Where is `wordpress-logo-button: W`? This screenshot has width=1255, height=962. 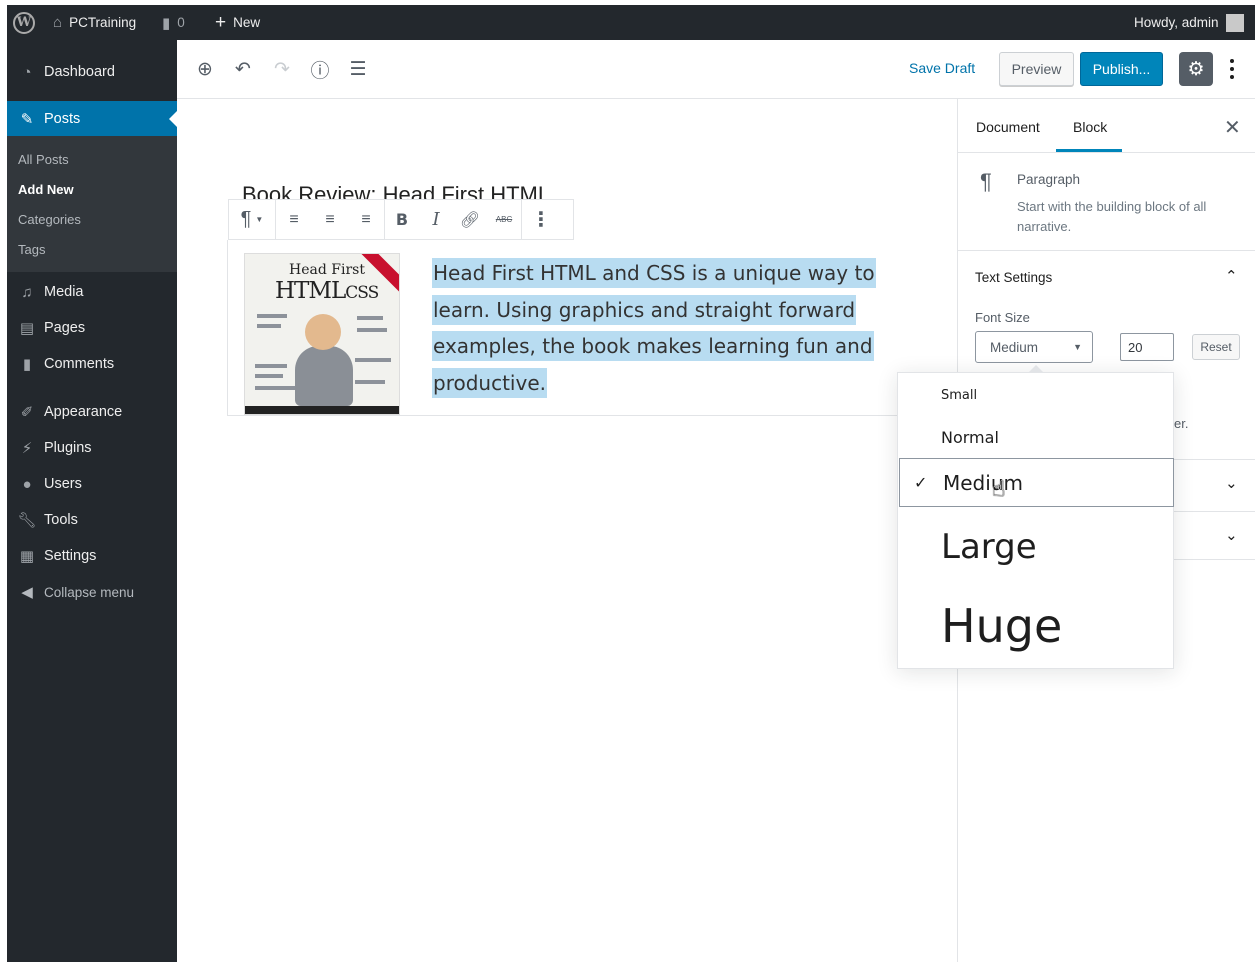 wordpress-logo-button: W is located at coordinates (24, 22).